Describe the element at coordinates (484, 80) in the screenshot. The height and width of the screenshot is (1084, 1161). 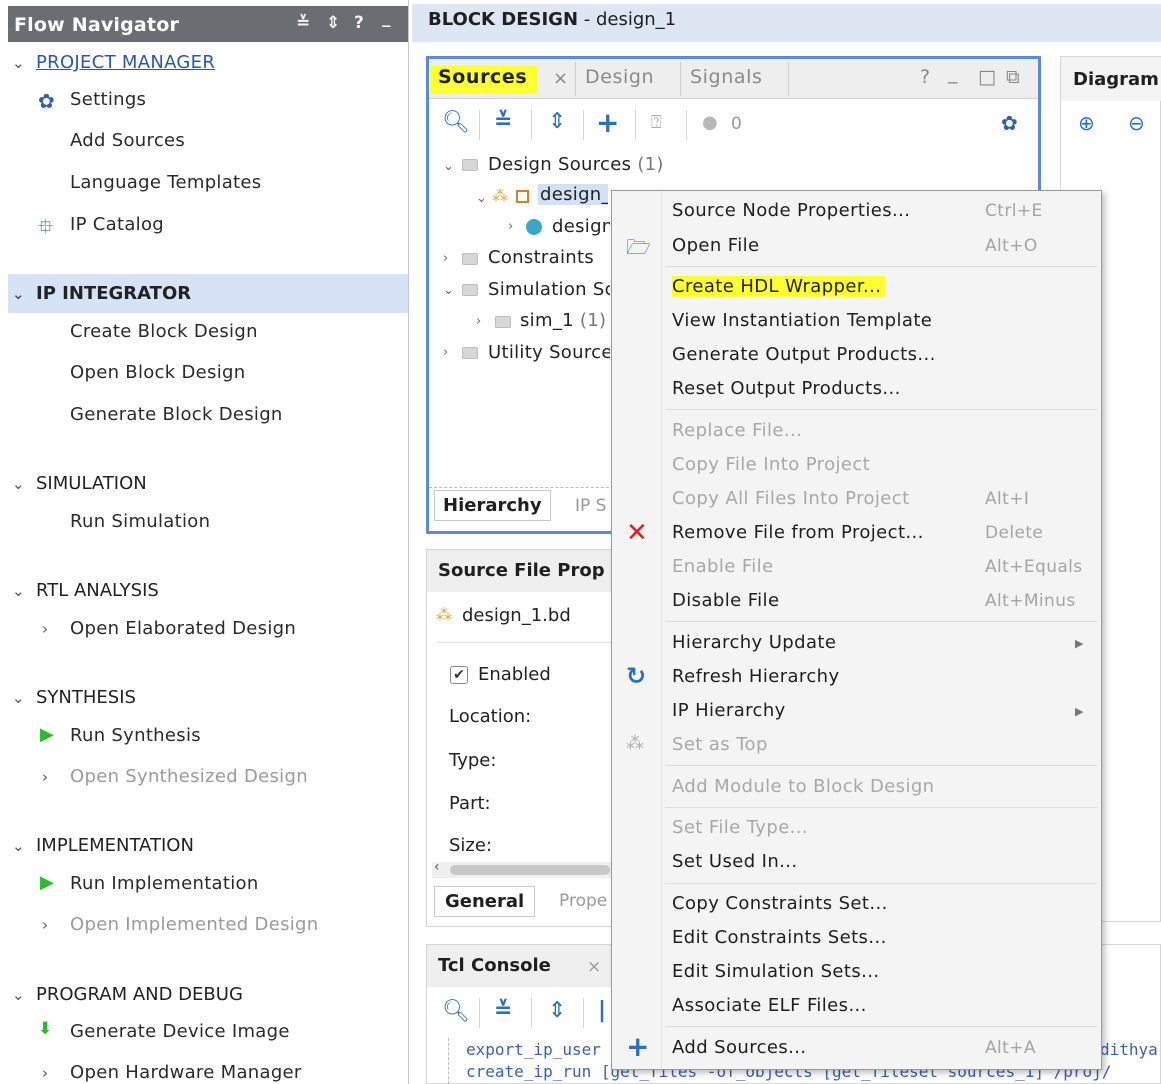
I see `tab-sources: Sources` at that location.